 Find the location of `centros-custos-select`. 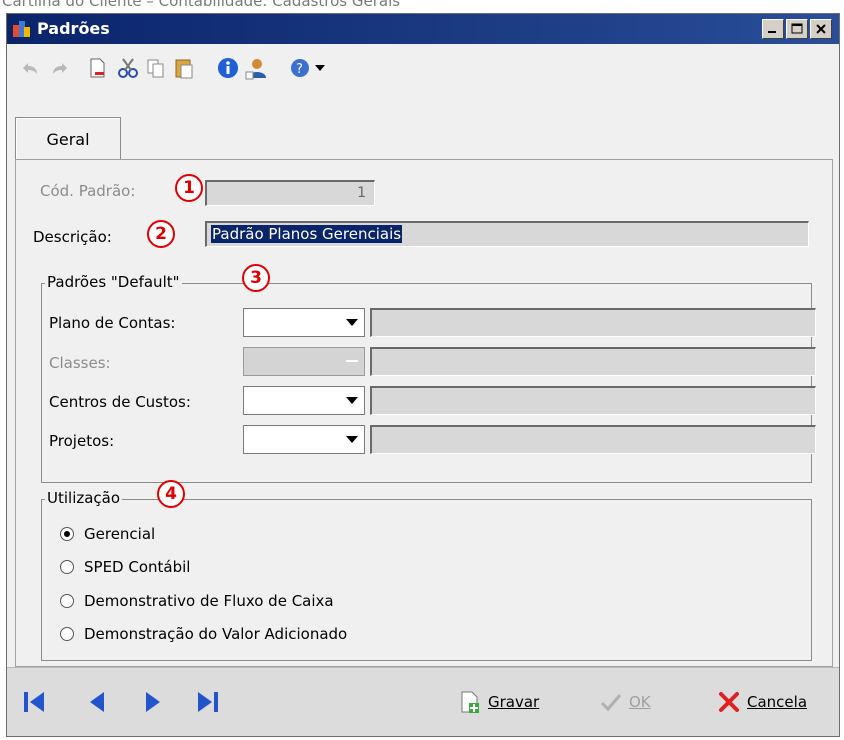

centros-custos-select is located at coordinates (304, 400).